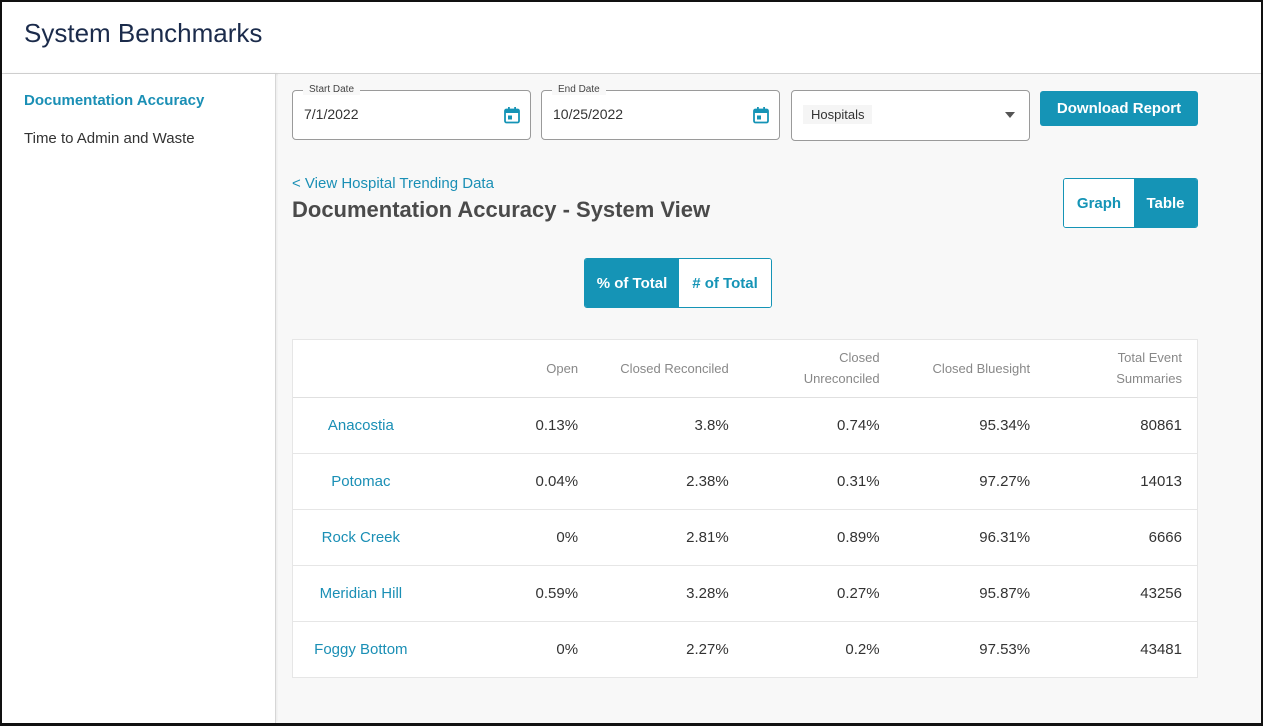 This screenshot has width=1263, height=726. Describe the element at coordinates (819, 481) in the screenshot. I see `closed-unreconciled-cell: 0.31%` at that location.